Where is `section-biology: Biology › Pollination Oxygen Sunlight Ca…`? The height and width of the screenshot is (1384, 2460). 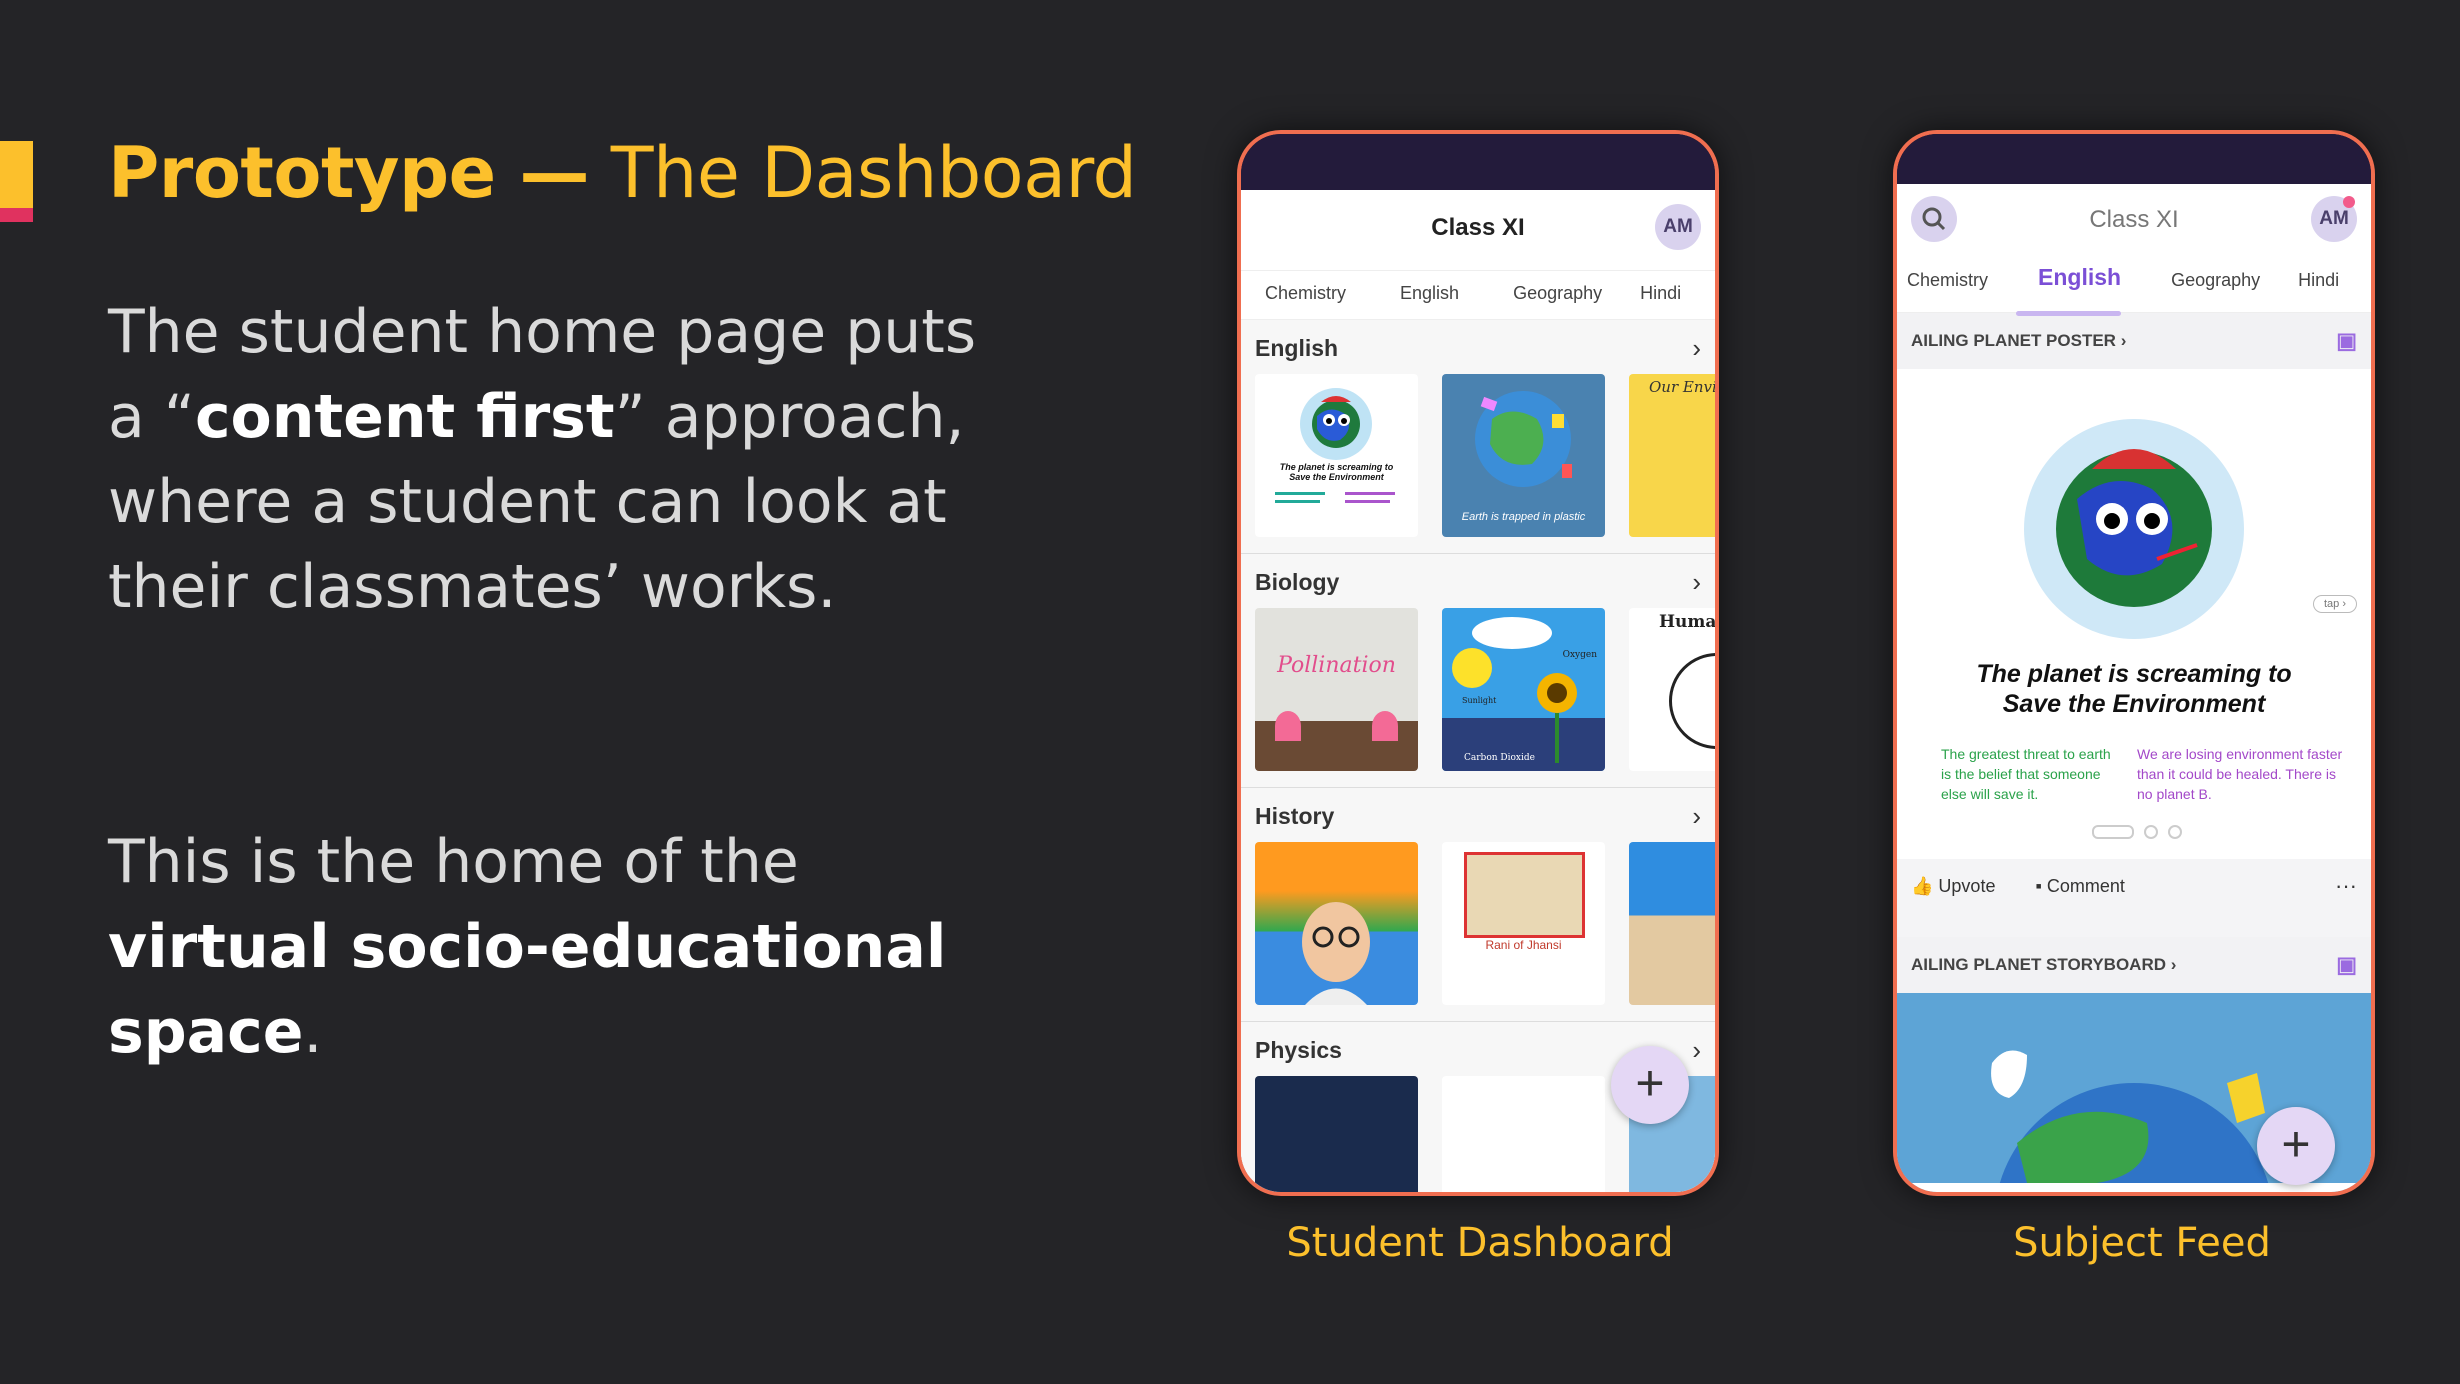
section-biology: Biology › Pollination Oxygen Sunlight Ca… is located at coordinates (1478, 671).